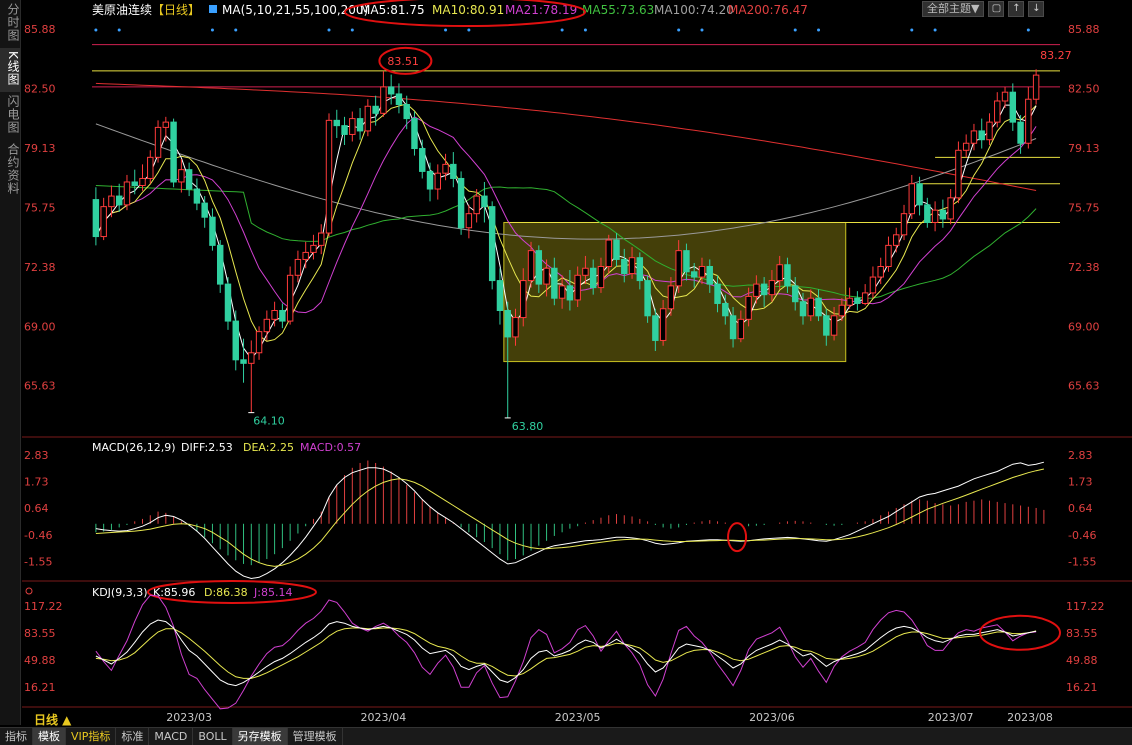 Image resolution: width=1132 pixels, height=745 pixels. What do you see at coordinates (40, 326) in the screenshot?
I see `main-left-tick: 69.00` at bounding box center [40, 326].